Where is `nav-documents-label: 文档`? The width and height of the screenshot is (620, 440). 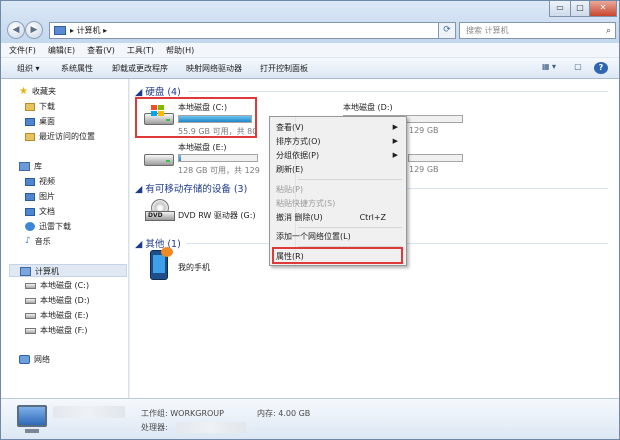 nav-documents-label: 文档 is located at coordinates (47, 211).